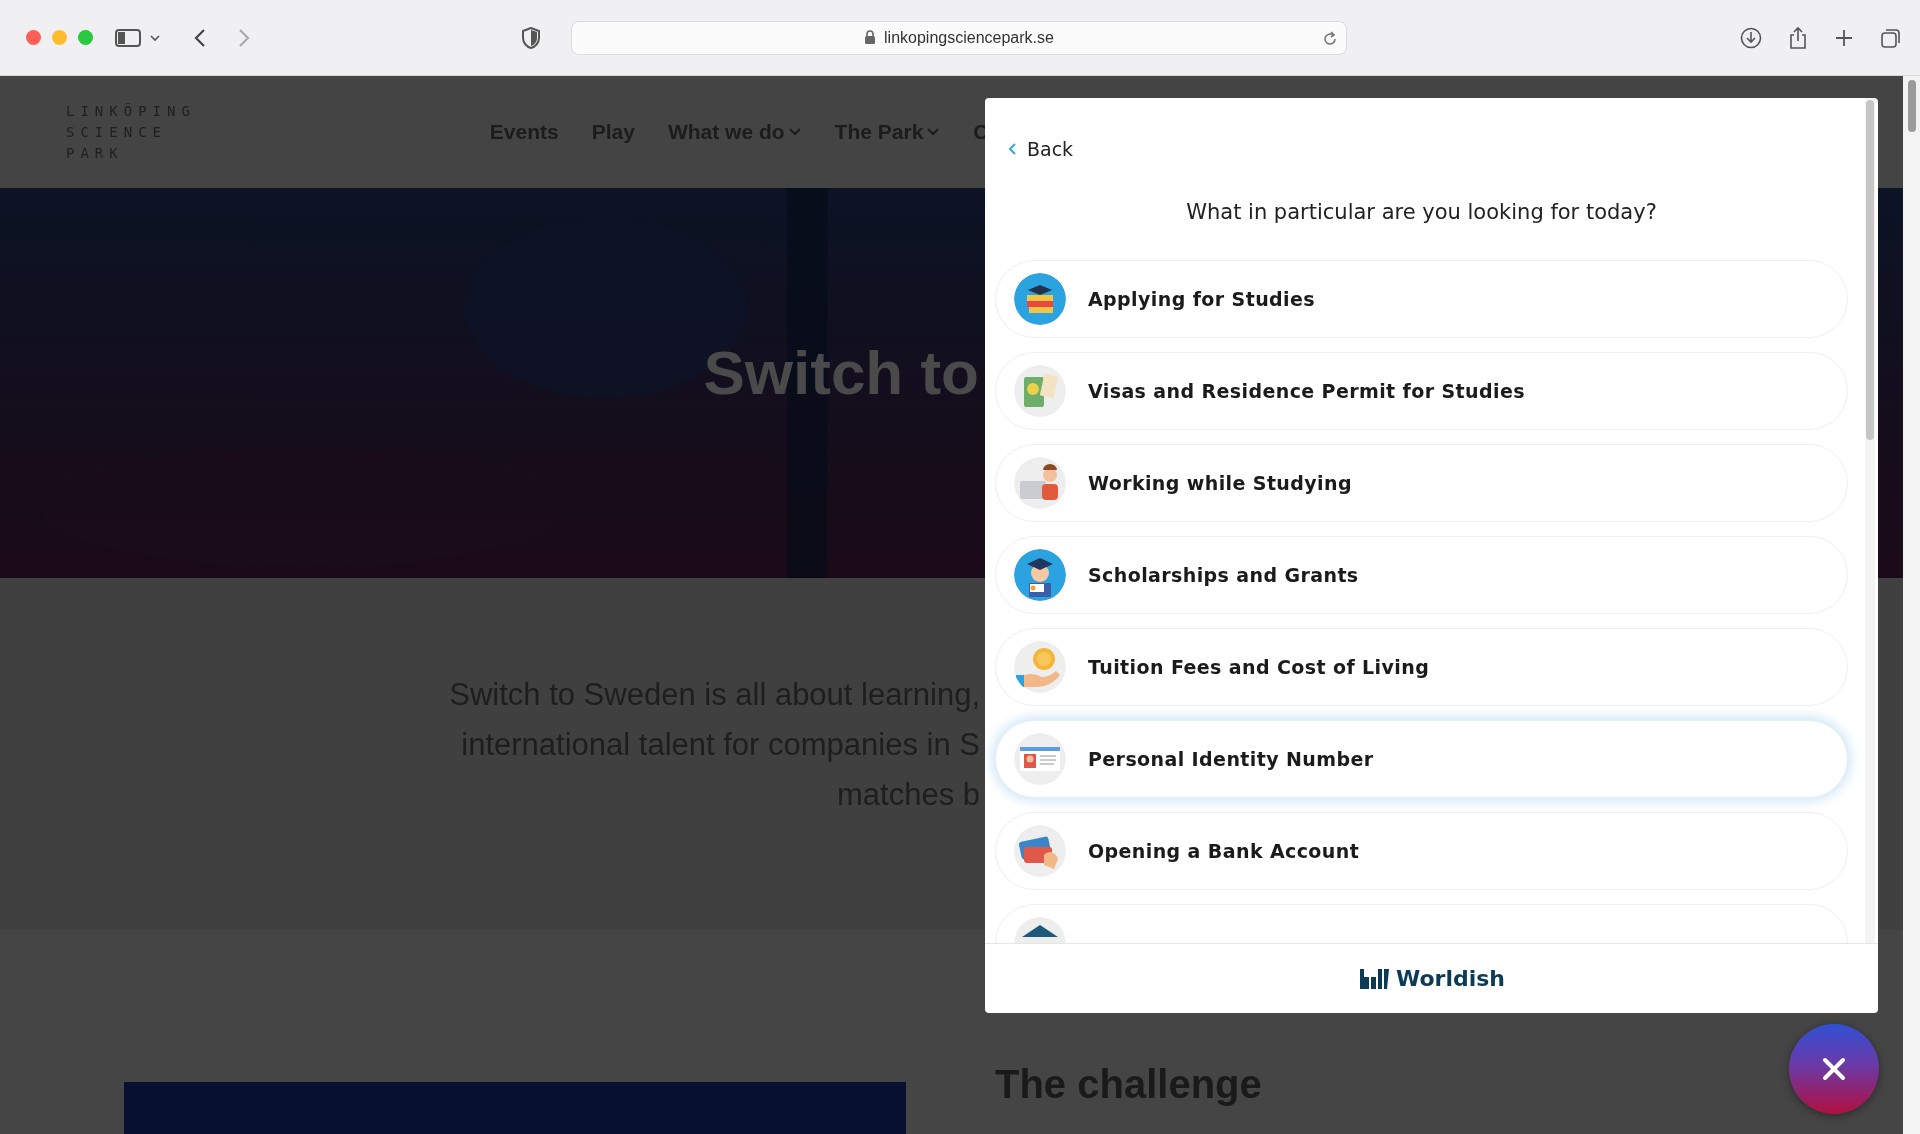 The height and width of the screenshot is (1134, 1920). What do you see at coordinates (1040, 759) in the screenshot?
I see `id-card-icon` at bounding box center [1040, 759].